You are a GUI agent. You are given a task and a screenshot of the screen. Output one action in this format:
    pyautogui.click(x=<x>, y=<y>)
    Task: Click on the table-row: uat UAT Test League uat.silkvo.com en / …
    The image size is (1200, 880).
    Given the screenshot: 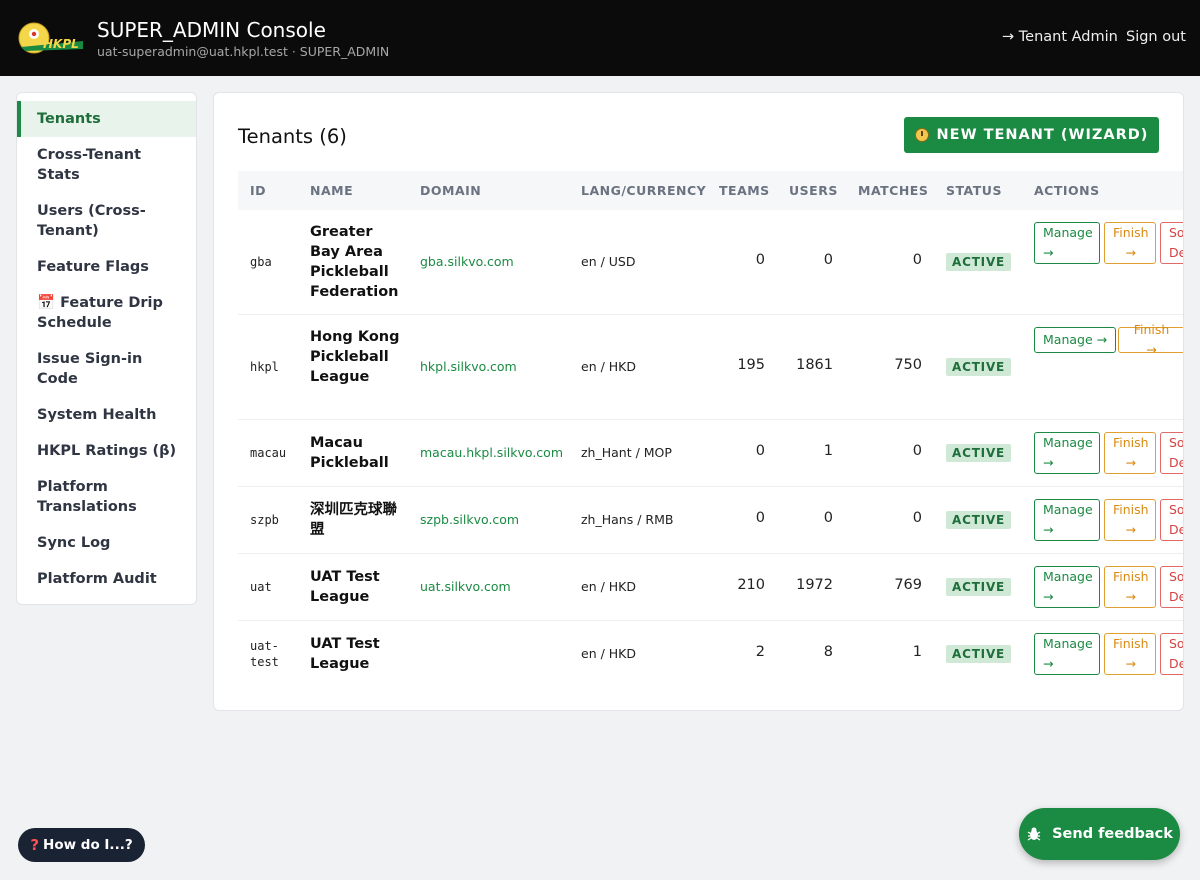 What is the action you would take?
    pyautogui.click(x=710, y=587)
    